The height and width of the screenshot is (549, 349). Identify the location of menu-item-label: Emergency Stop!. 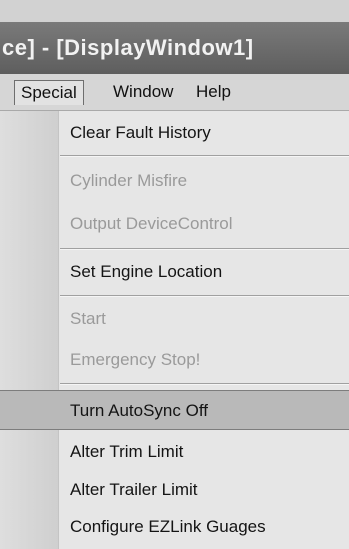
(135, 359).